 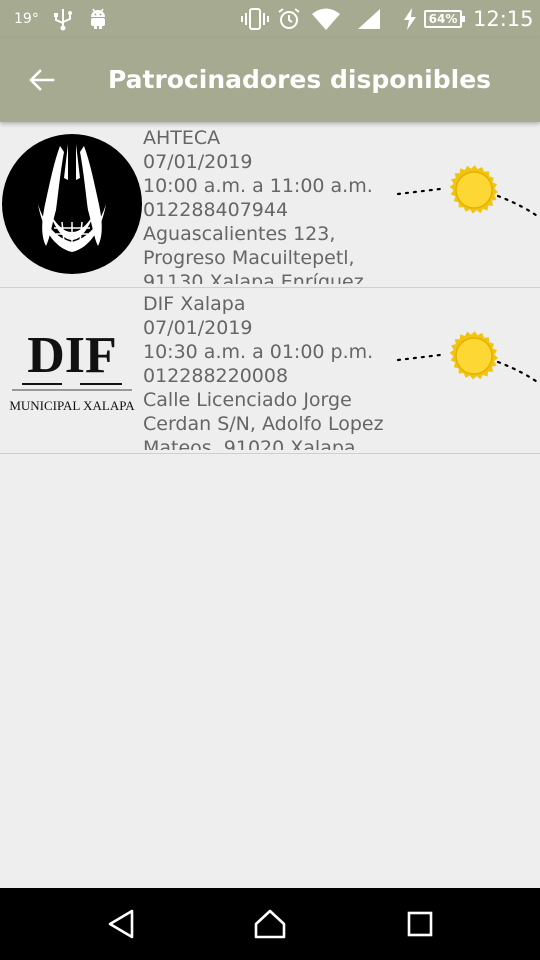 I want to click on dif-logo: DIF MUNICIPAL XALAPA, so click(x=72, y=370).